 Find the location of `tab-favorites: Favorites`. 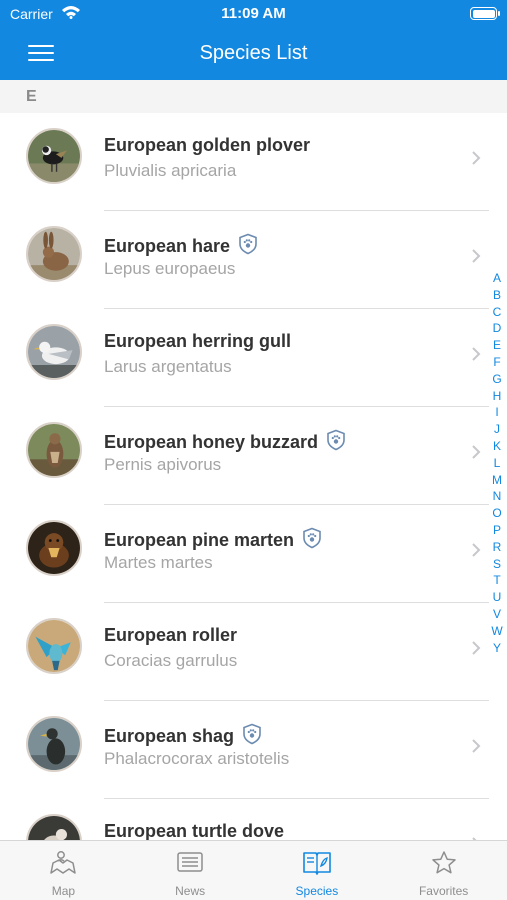

tab-favorites: Favorites is located at coordinates (443, 870).